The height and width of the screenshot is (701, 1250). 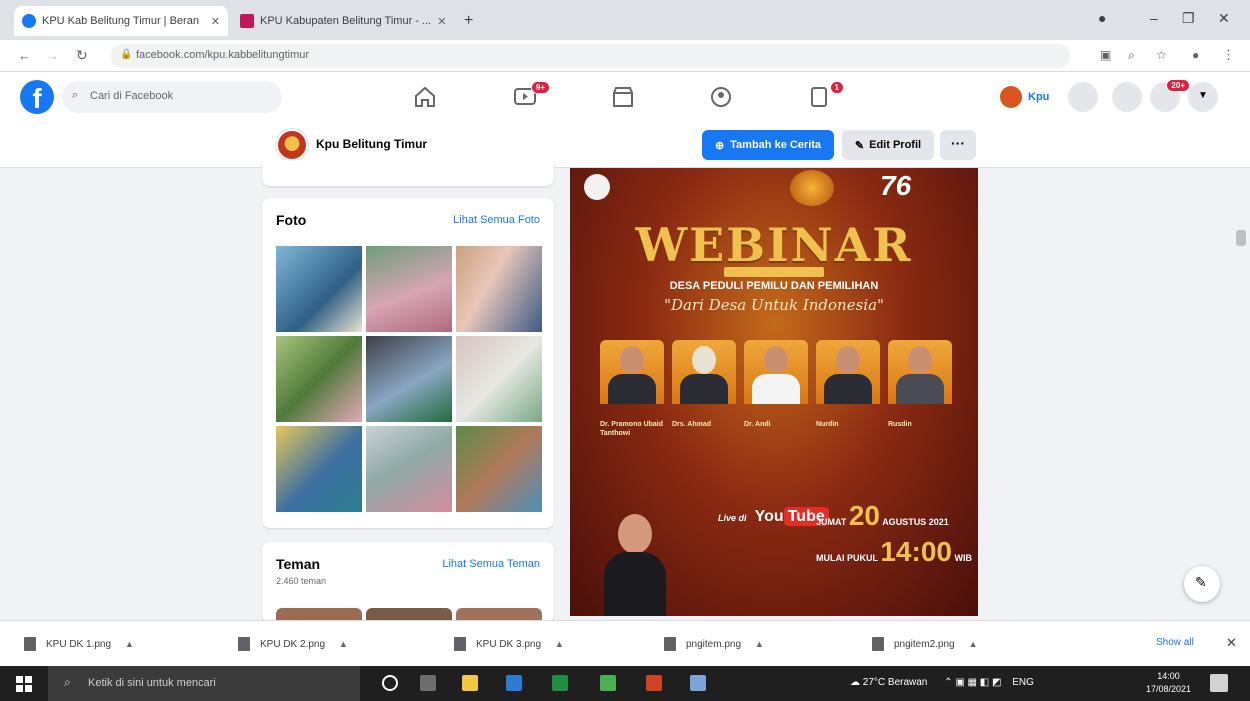 I want to click on download-item: pngitem.png ▲, so click(x=714, y=644).